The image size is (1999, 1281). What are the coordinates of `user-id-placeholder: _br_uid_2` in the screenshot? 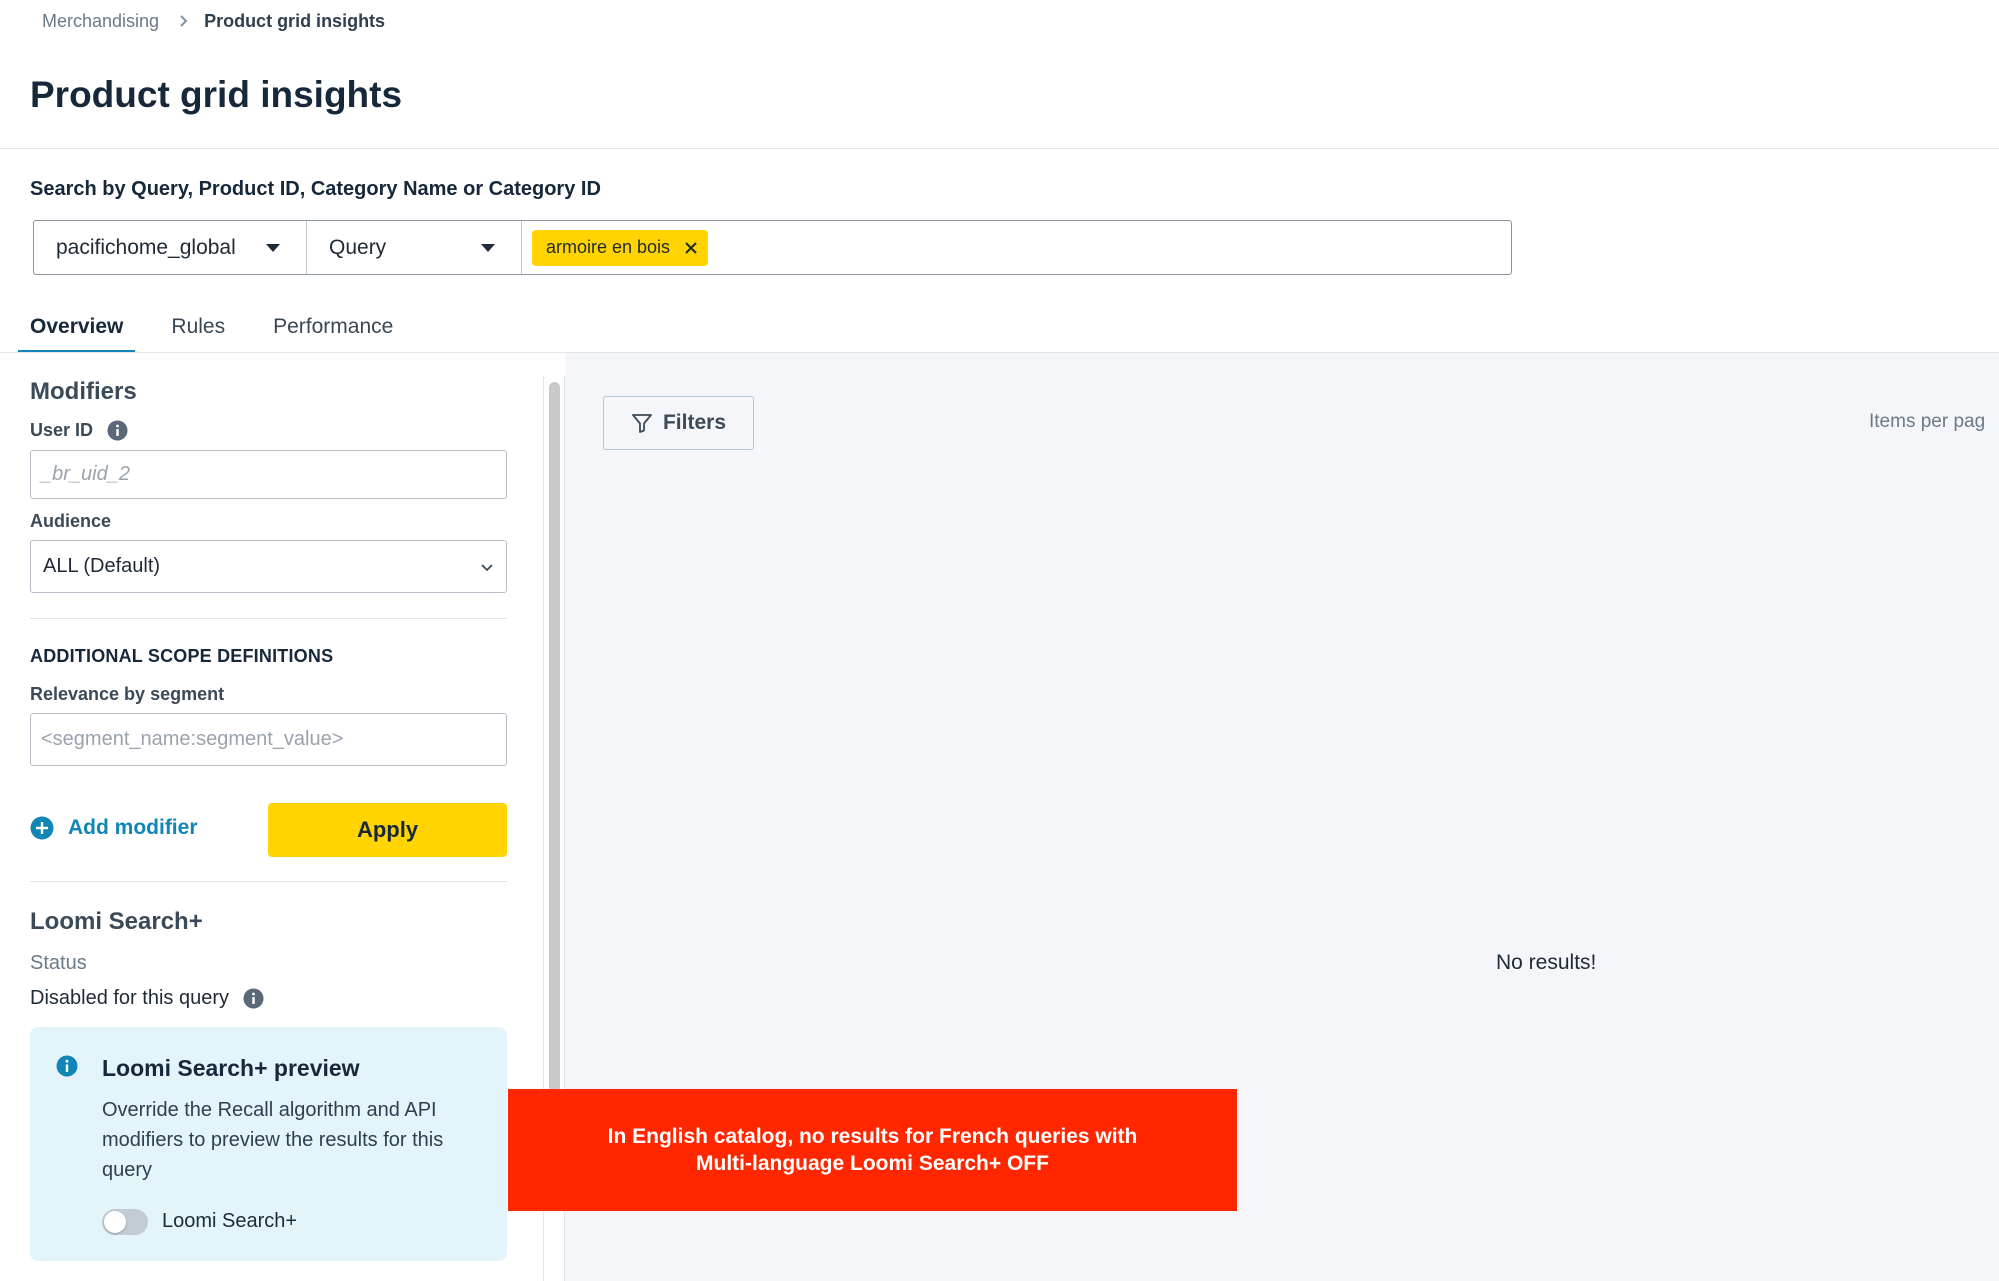 It's located at (85, 474).